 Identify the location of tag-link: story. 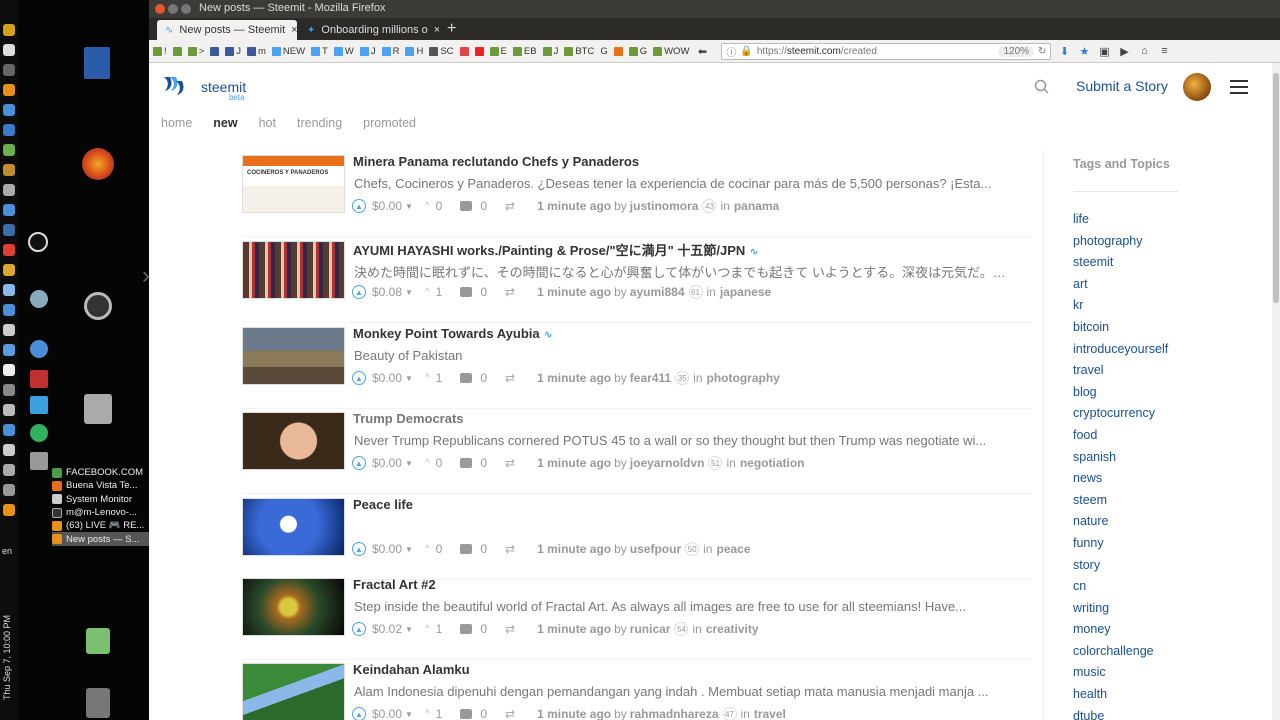
(1120, 568).